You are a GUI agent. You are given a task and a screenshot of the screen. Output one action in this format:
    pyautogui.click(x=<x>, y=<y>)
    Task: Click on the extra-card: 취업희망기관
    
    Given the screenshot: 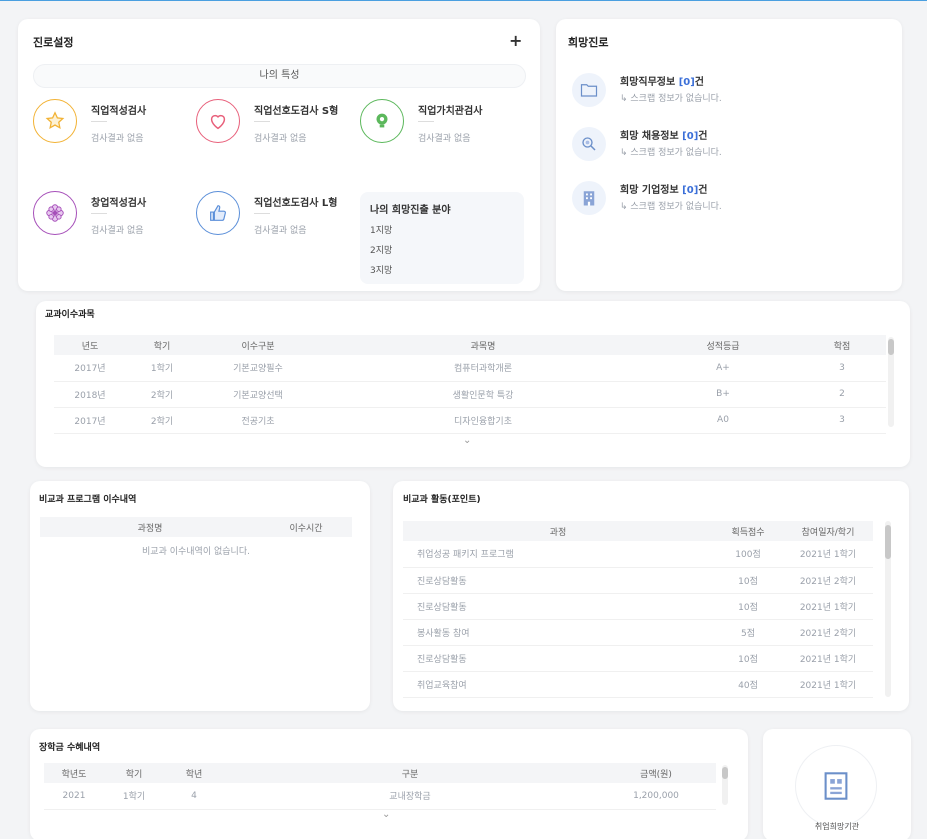 What is the action you would take?
    pyautogui.click(x=837, y=784)
    